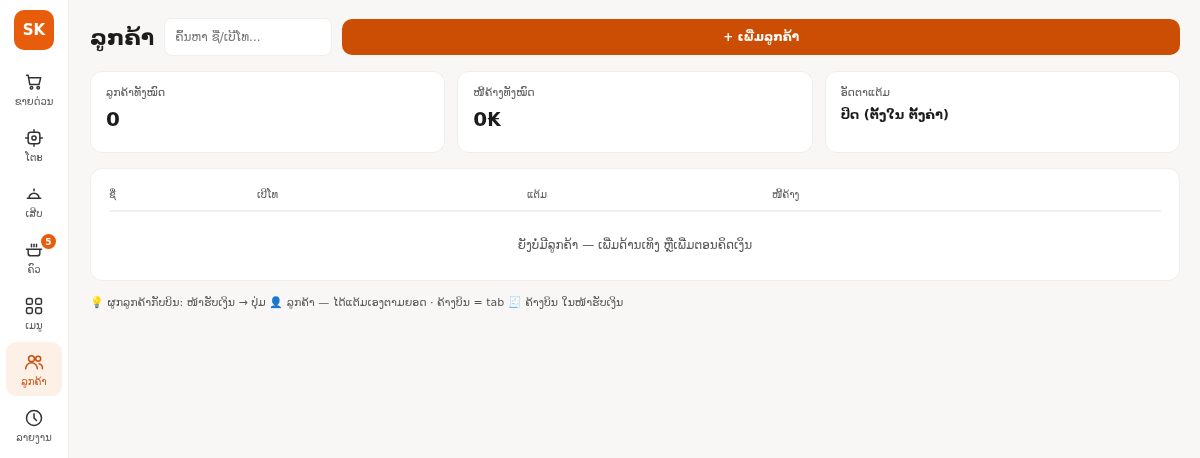 This screenshot has height=458, width=1200. I want to click on nav-item: ລູກຄ້າ, so click(34, 369).